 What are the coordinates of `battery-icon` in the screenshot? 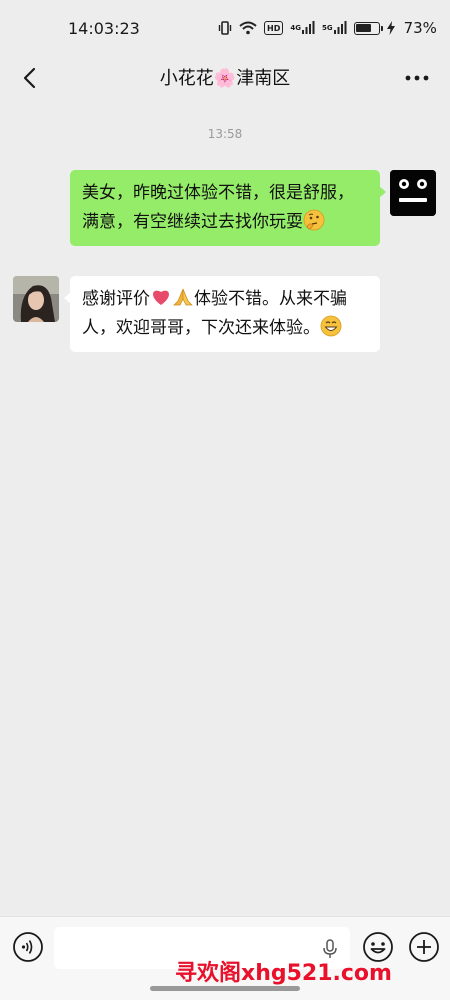 It's located at (368, 28).